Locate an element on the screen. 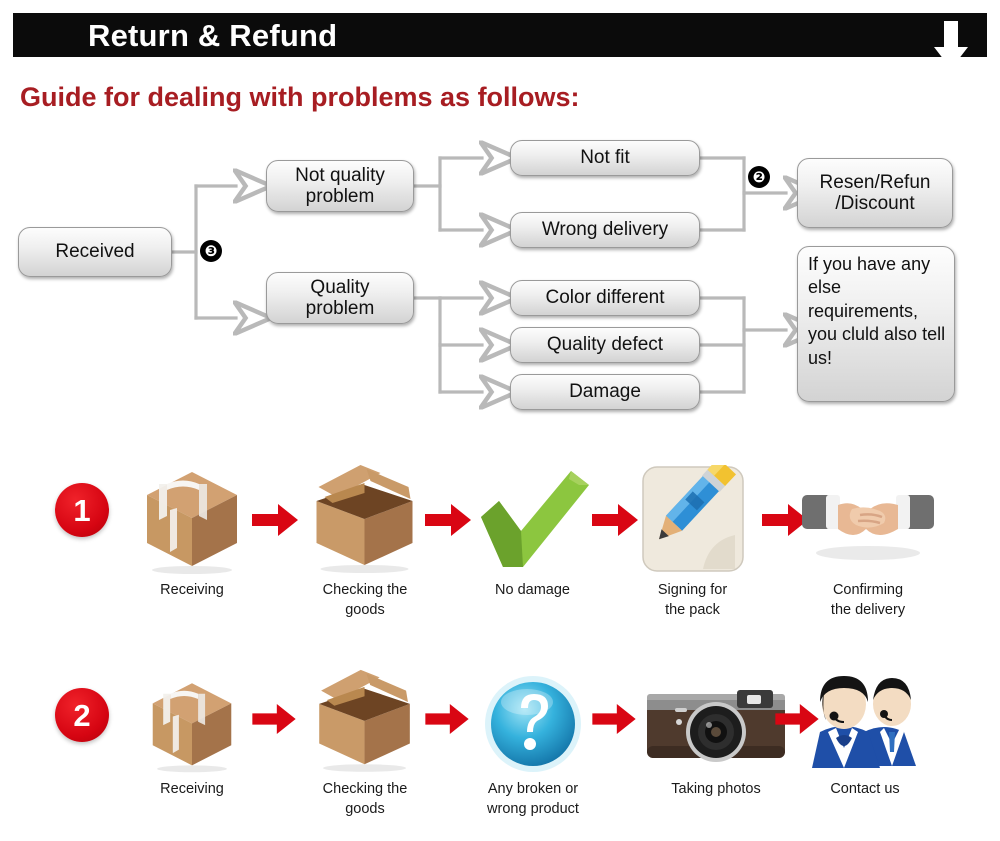 This screenshot has width=1000, height=841. flow-node-received: Received is located at coordinates (95, 252).